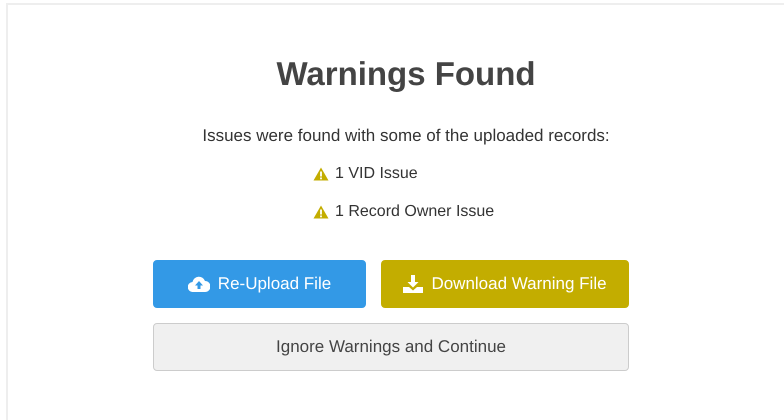 Image resolution: width=784 pixels, height=420 pixels. What do you see at coordinates (406, 74) in the screenshot?
I see `dialog-title: Warnings Found` at bounding box center [406, 74].